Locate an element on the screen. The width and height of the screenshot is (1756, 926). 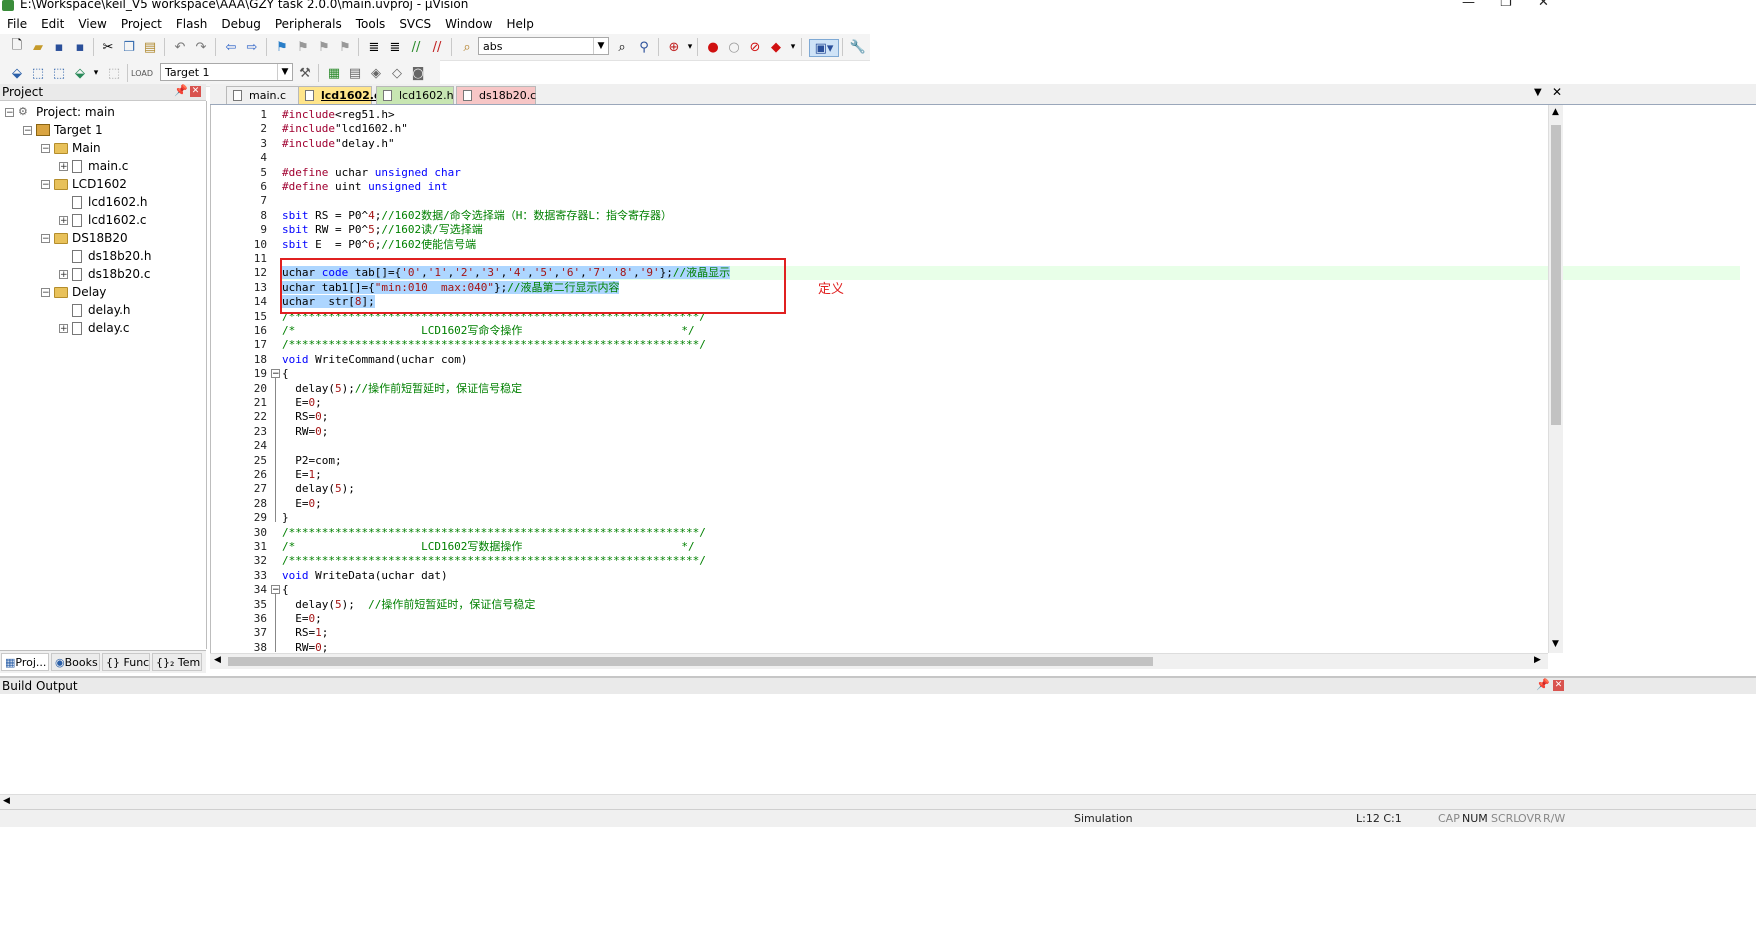
code-line: sbit RW = P0^5;//1602读/写选择端 is located at coordinates (382, 230).